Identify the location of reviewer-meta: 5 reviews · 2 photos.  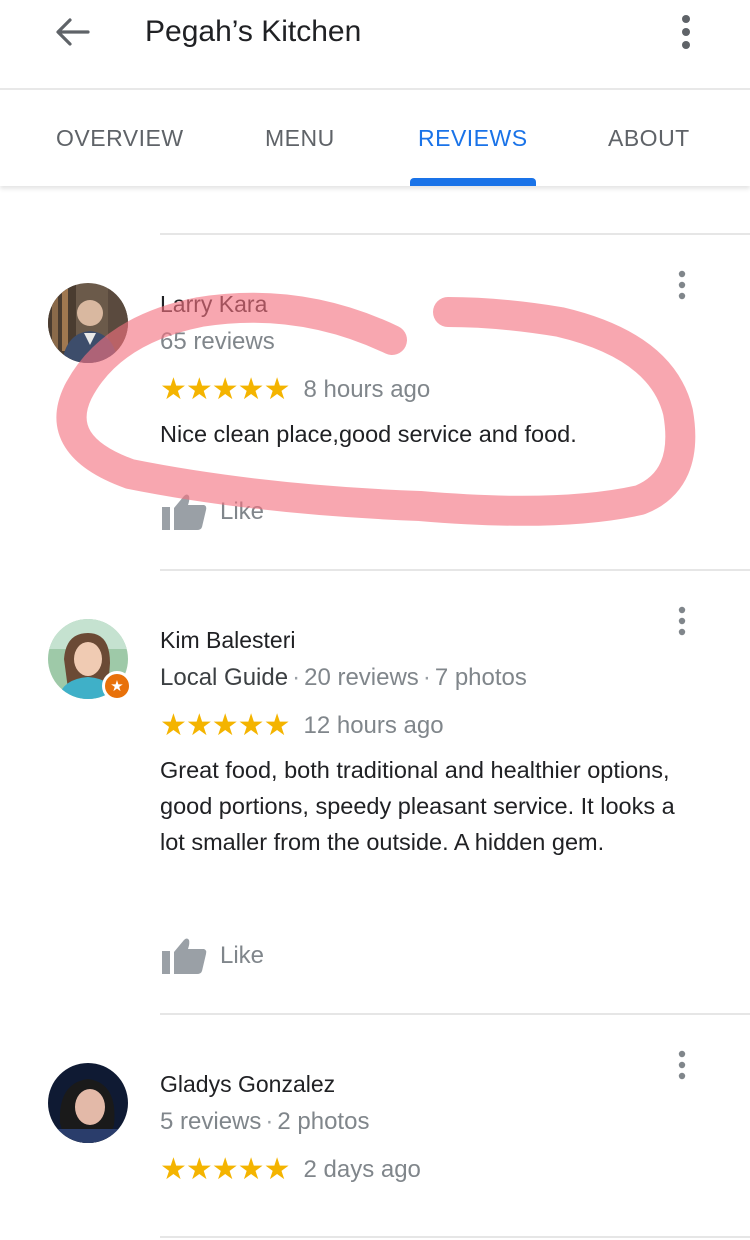
(264, 1122).